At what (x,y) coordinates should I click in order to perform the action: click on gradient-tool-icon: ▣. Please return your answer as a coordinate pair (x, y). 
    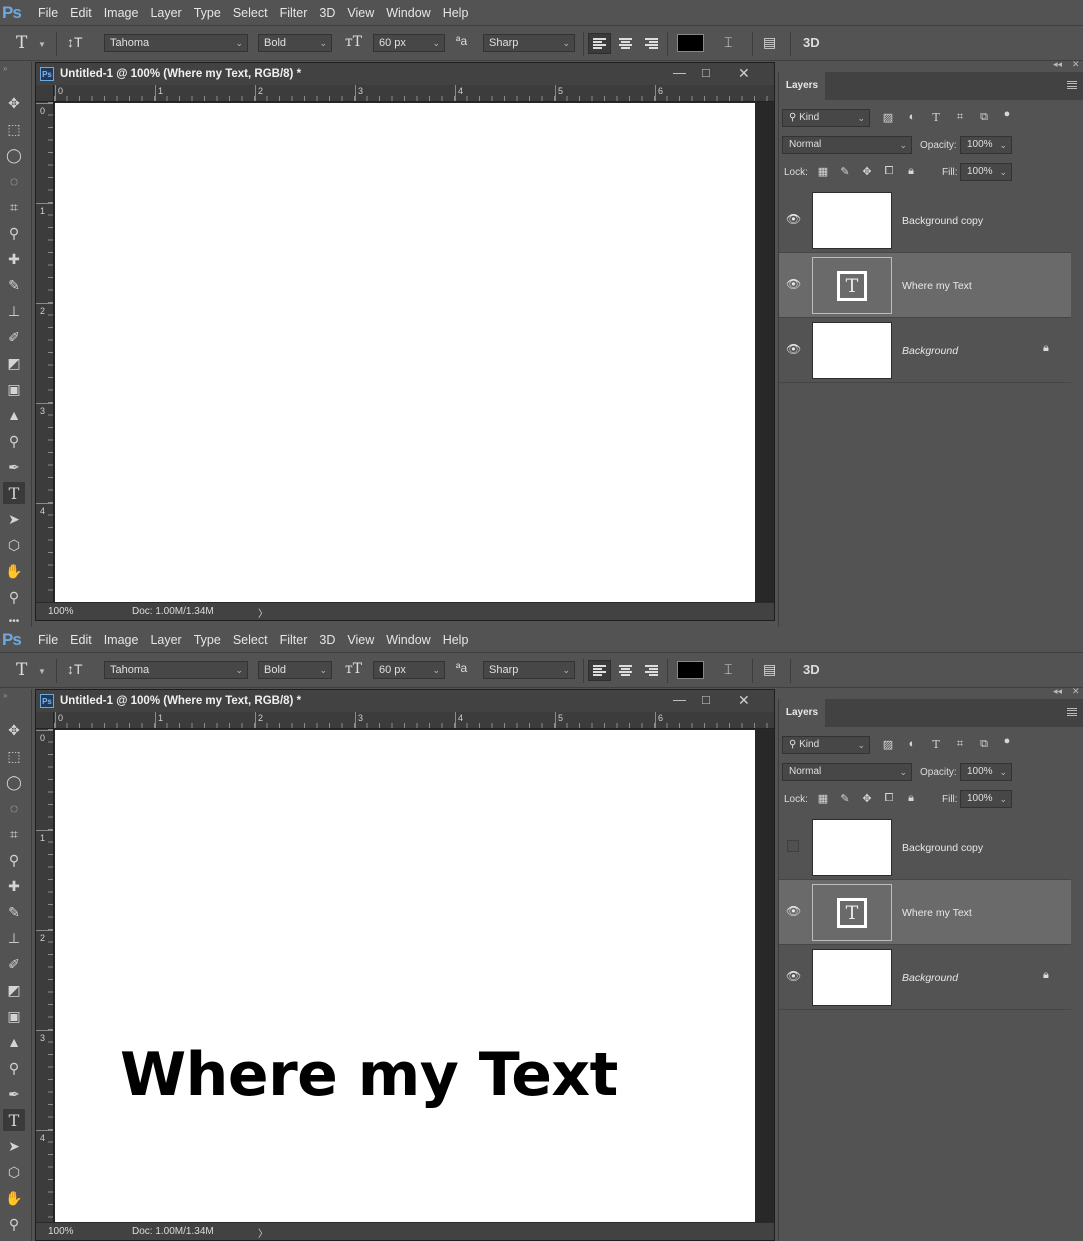
    Looking at the image, I should click on (14, 1016).